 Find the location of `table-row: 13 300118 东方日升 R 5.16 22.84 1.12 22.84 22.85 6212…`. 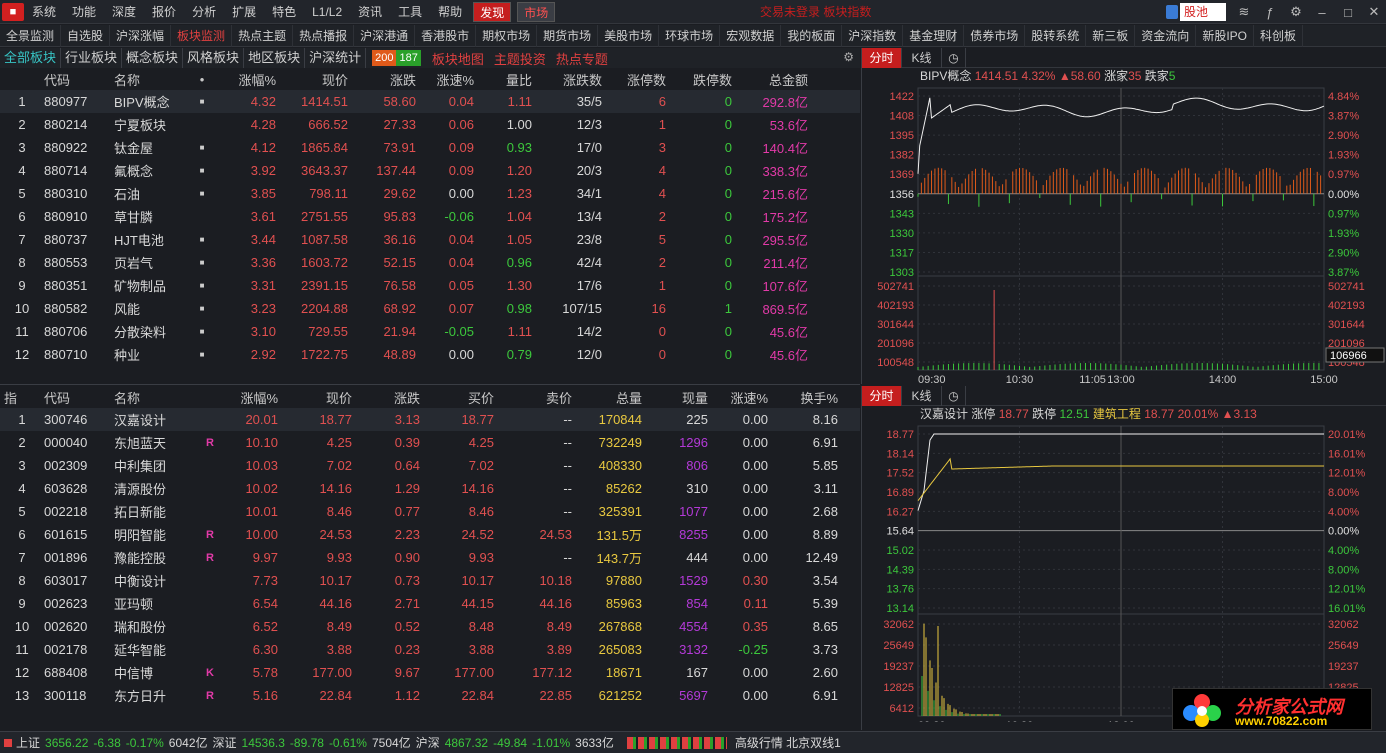

table-row: 13 300118 东方日升 R 5.16 22.84 1.12 22.84 22.85 6212… is located at coordinates (430, 695).